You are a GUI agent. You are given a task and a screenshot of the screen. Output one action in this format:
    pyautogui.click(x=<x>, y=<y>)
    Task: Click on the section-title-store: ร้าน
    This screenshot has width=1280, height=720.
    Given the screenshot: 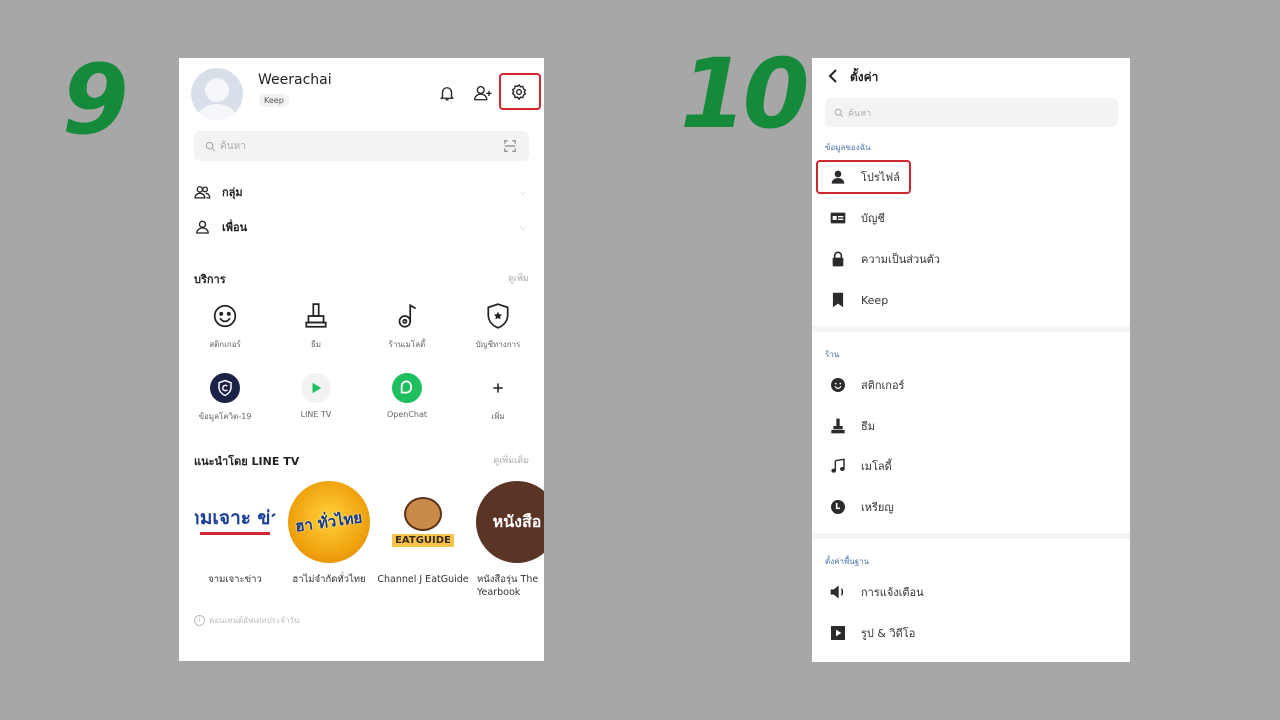 What is the action you would take?
    pyautogui.click(x=832, y=354)
    